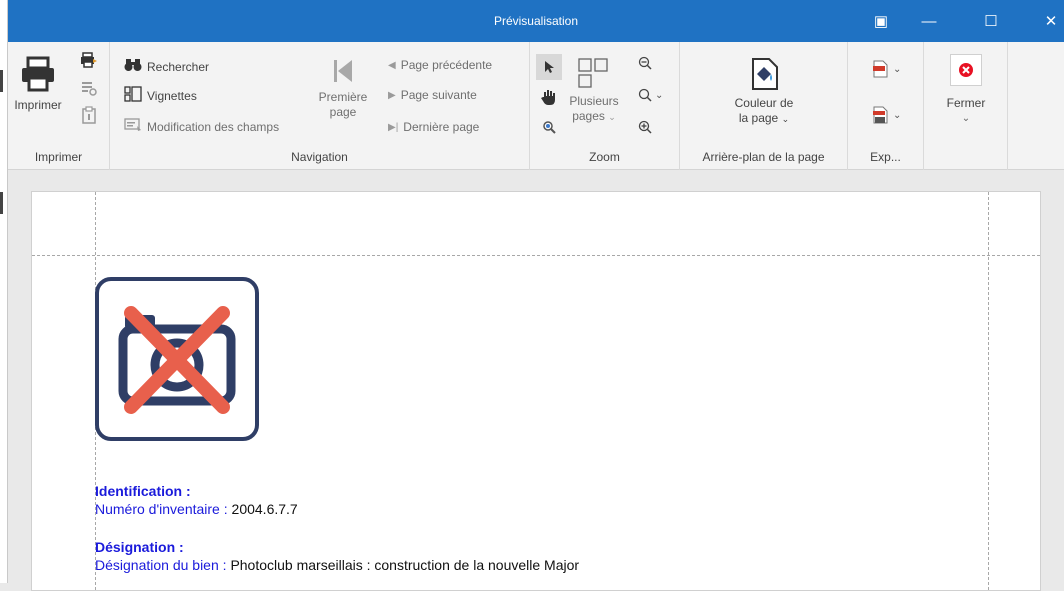 This screenshot has width=1064, height=591. I want to click on page-background-group-label: Arrière-plan de la page, so click(763, 157).